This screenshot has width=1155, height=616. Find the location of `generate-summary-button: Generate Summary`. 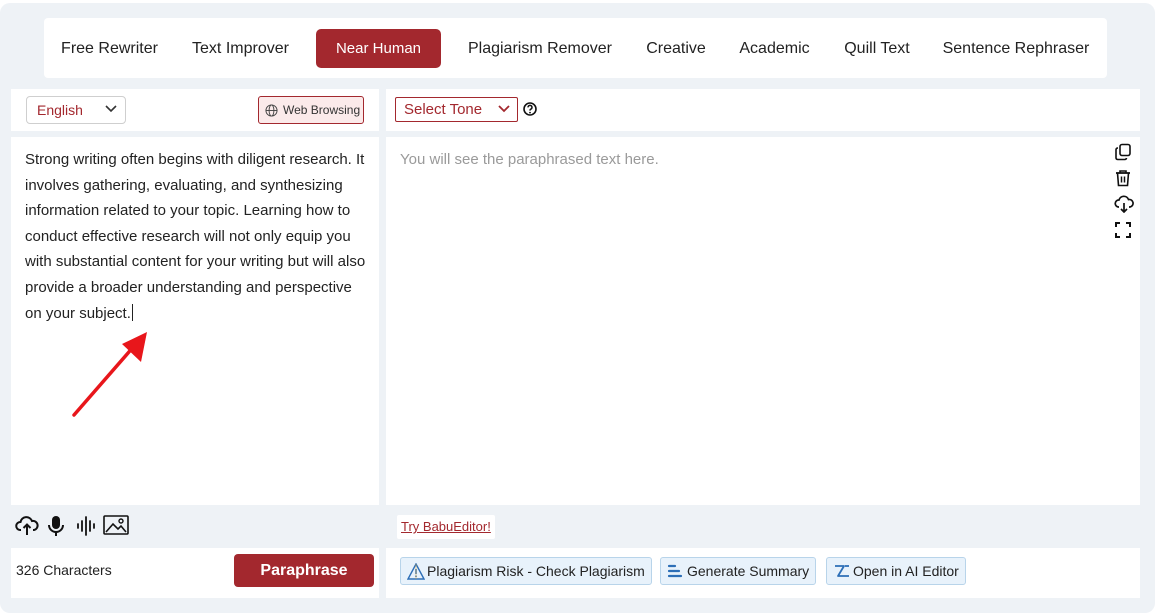

generate-summary-button: Generate Summary is located at coordinates (738, 571).